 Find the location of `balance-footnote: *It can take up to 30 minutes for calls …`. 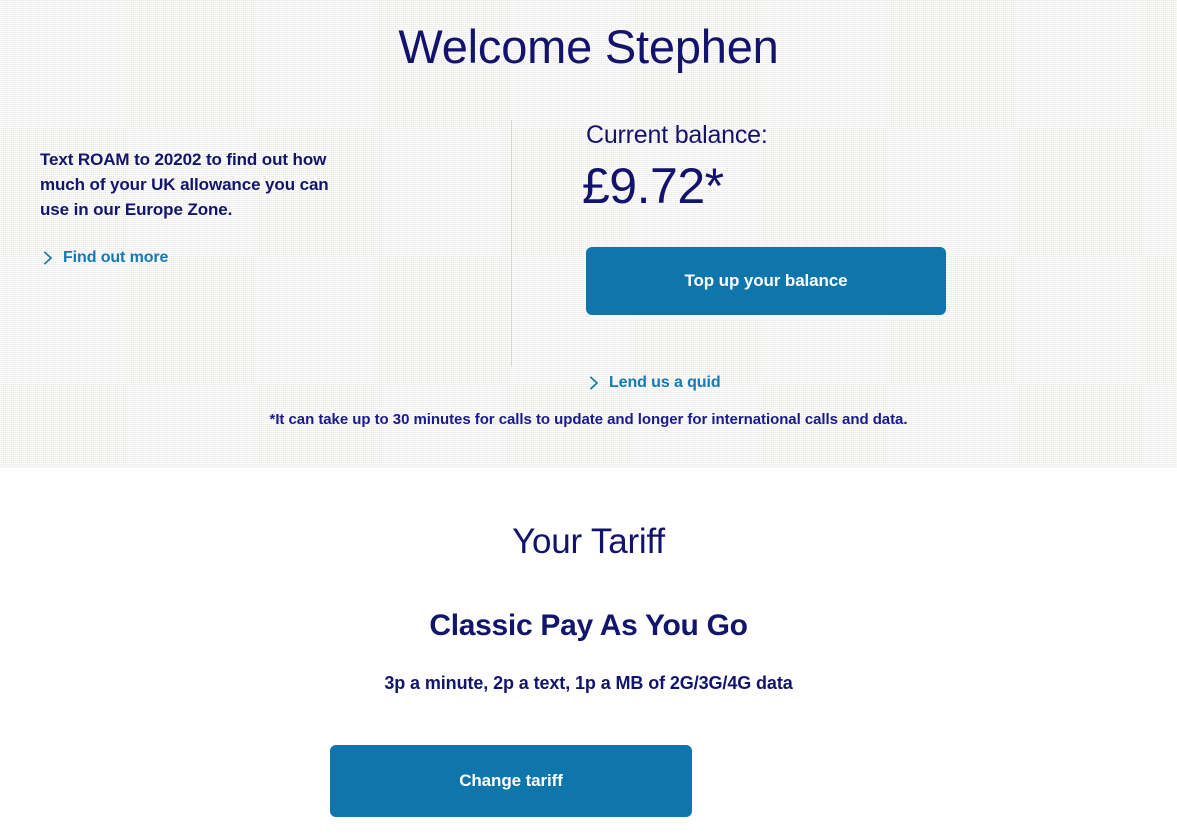

balance-footnote: *It can take up to 30 minutes for calls … is located at coordinates (588, 419).